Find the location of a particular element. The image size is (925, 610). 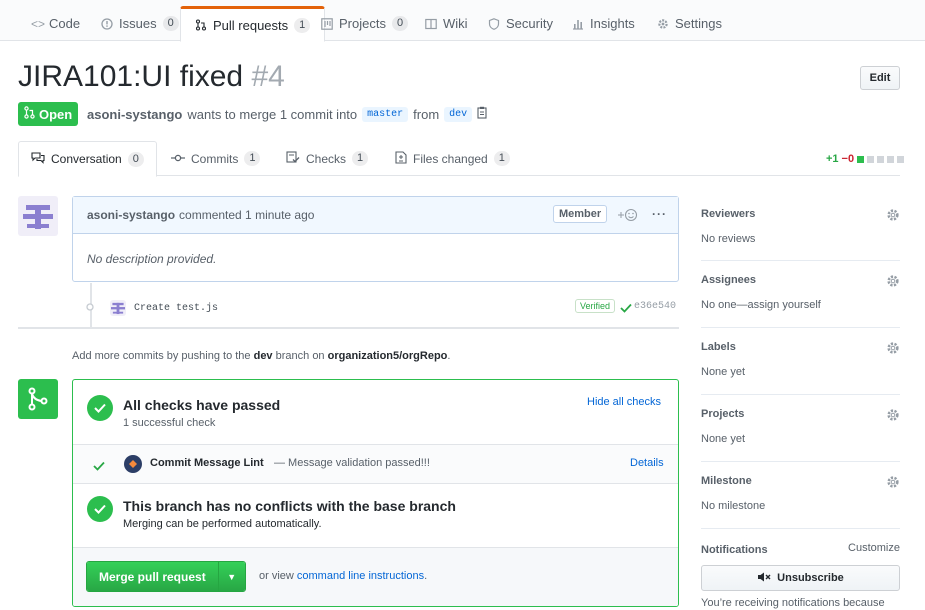

mute-icon is located at coordinates (764, 578).